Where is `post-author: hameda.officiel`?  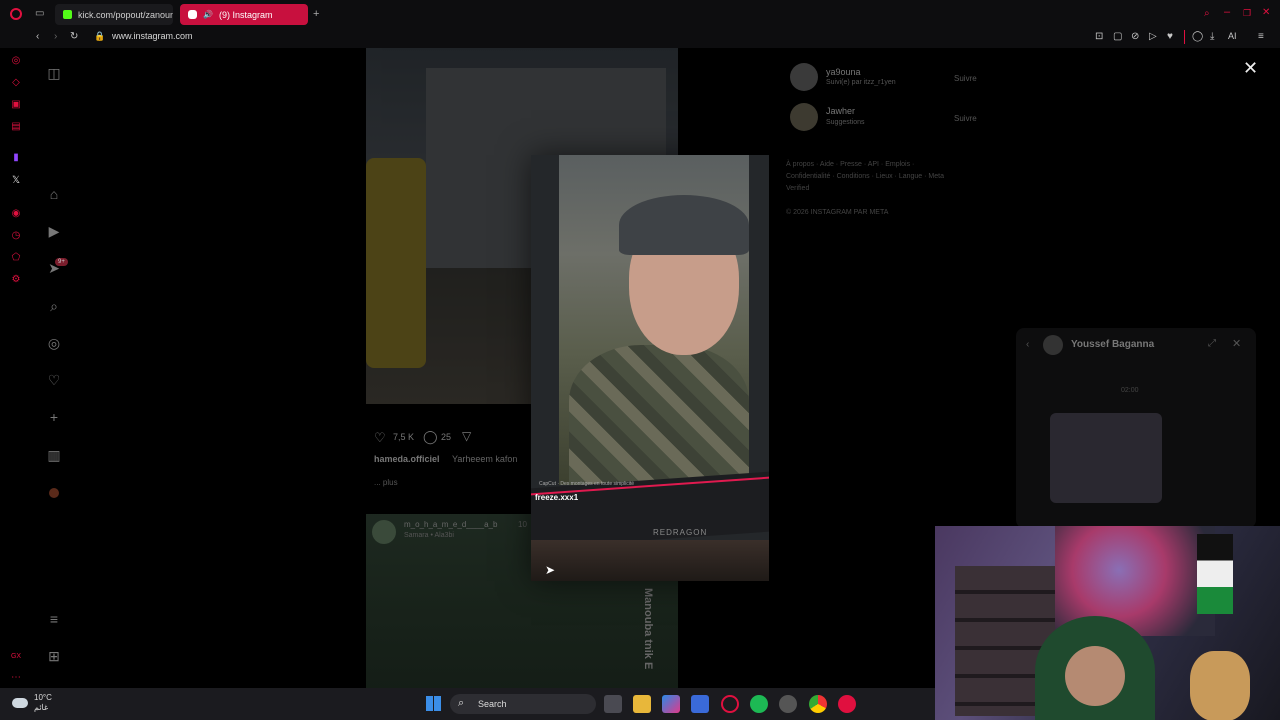 post-author: hameda.officiel is located at coordinates (407, 459).